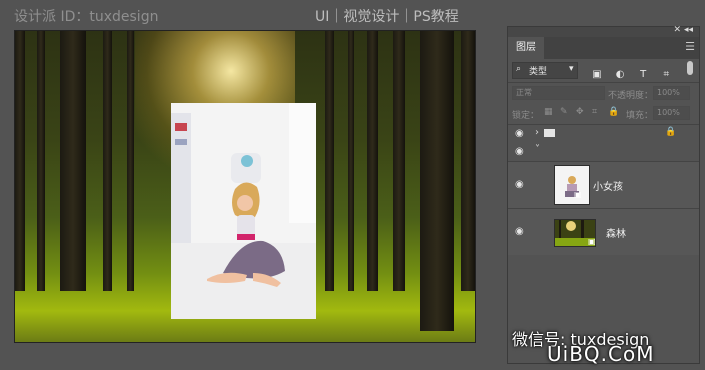 This screenshot has width=705, height=370. What do you see at coordinates (608, 185) in the screenshot?
I see `layer-name: 小女孩` at bounding box center [608, 185].